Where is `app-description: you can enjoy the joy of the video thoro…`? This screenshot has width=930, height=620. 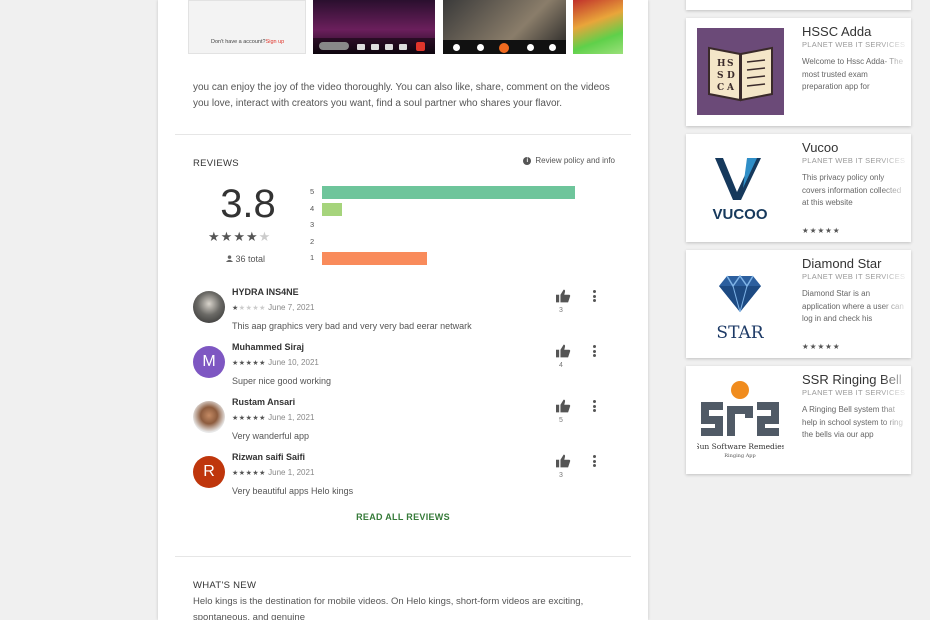
app-description: you can enjoy the joy of the video thoro… is located at coordinates (401, 95).